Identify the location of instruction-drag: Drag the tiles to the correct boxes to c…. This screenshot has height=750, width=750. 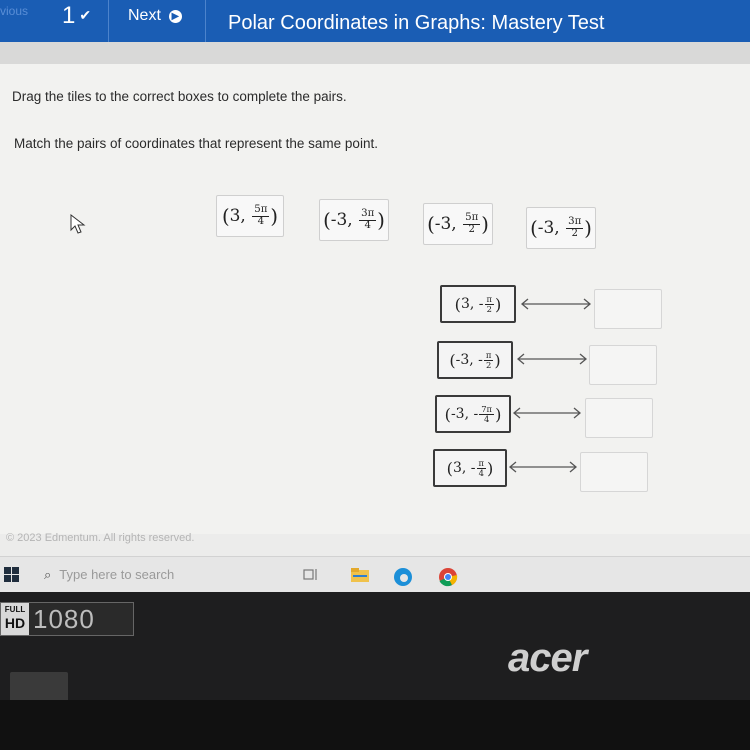
(179, 96).